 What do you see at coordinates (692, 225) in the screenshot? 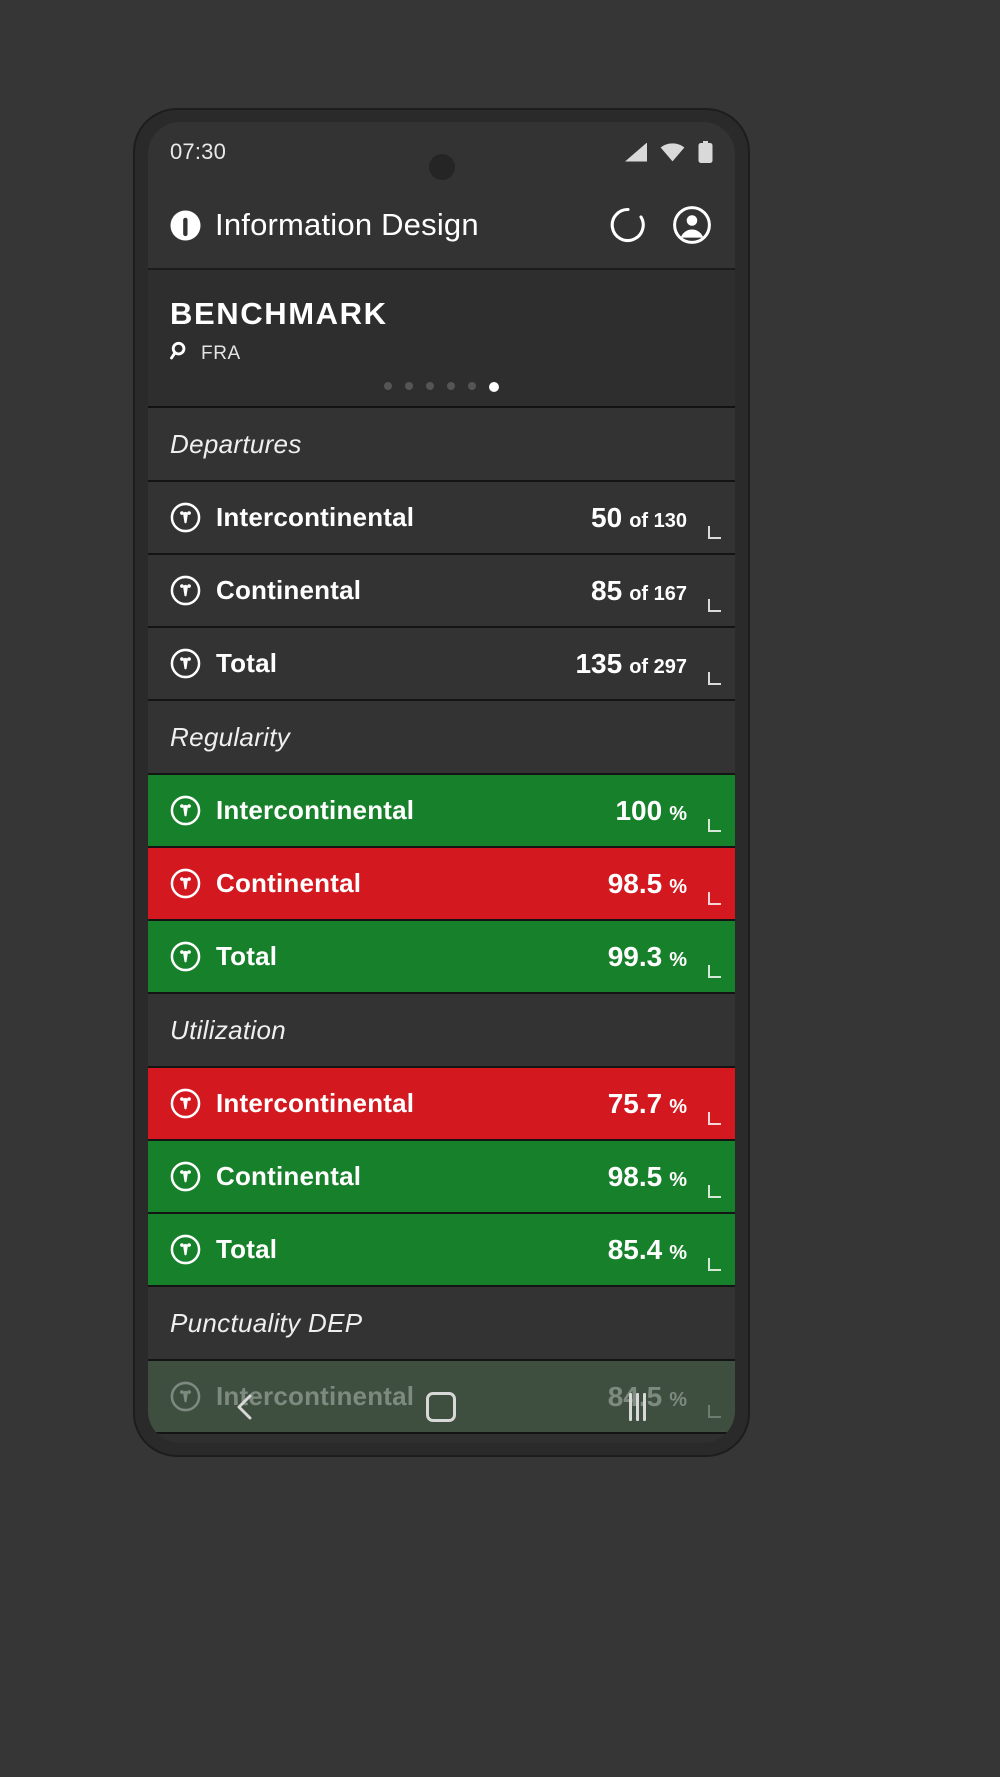
I see `account-icon` at bounding box center [692, 225].